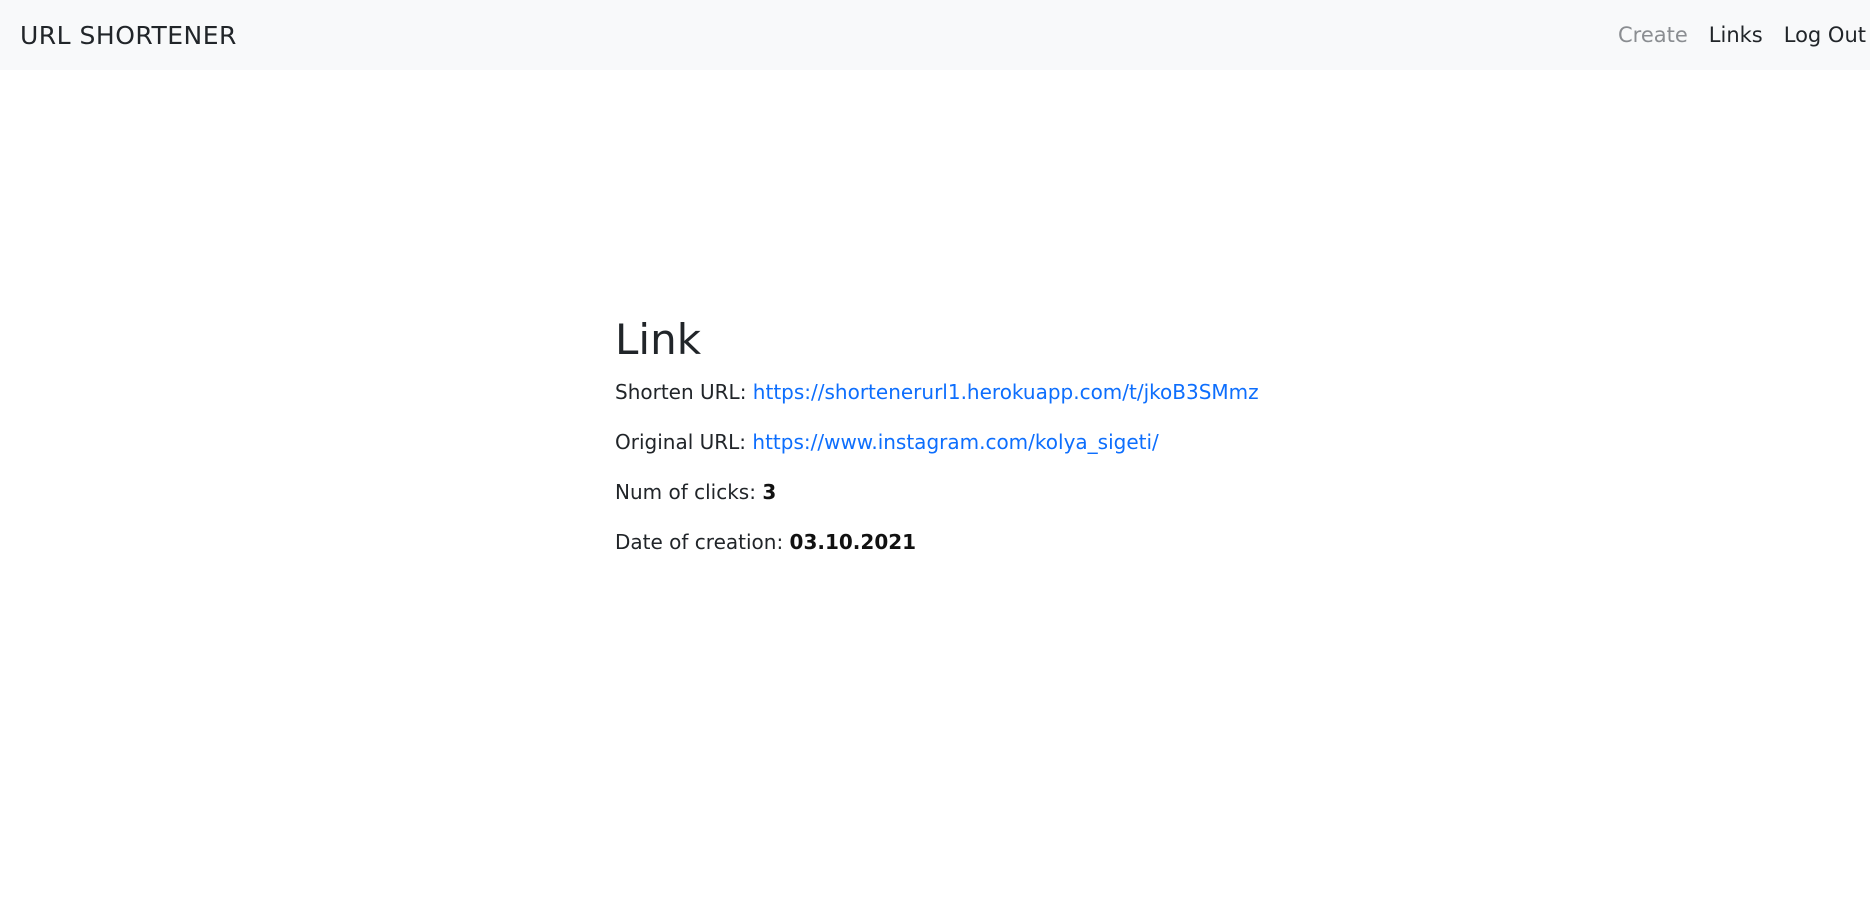 Image resolution: width=1870 pixels, height=904 pixels. What do you see at coordinates (684, 442) in the screenshot?
I see `original-url-label: Original URL:` at bounding box center [684, 442].